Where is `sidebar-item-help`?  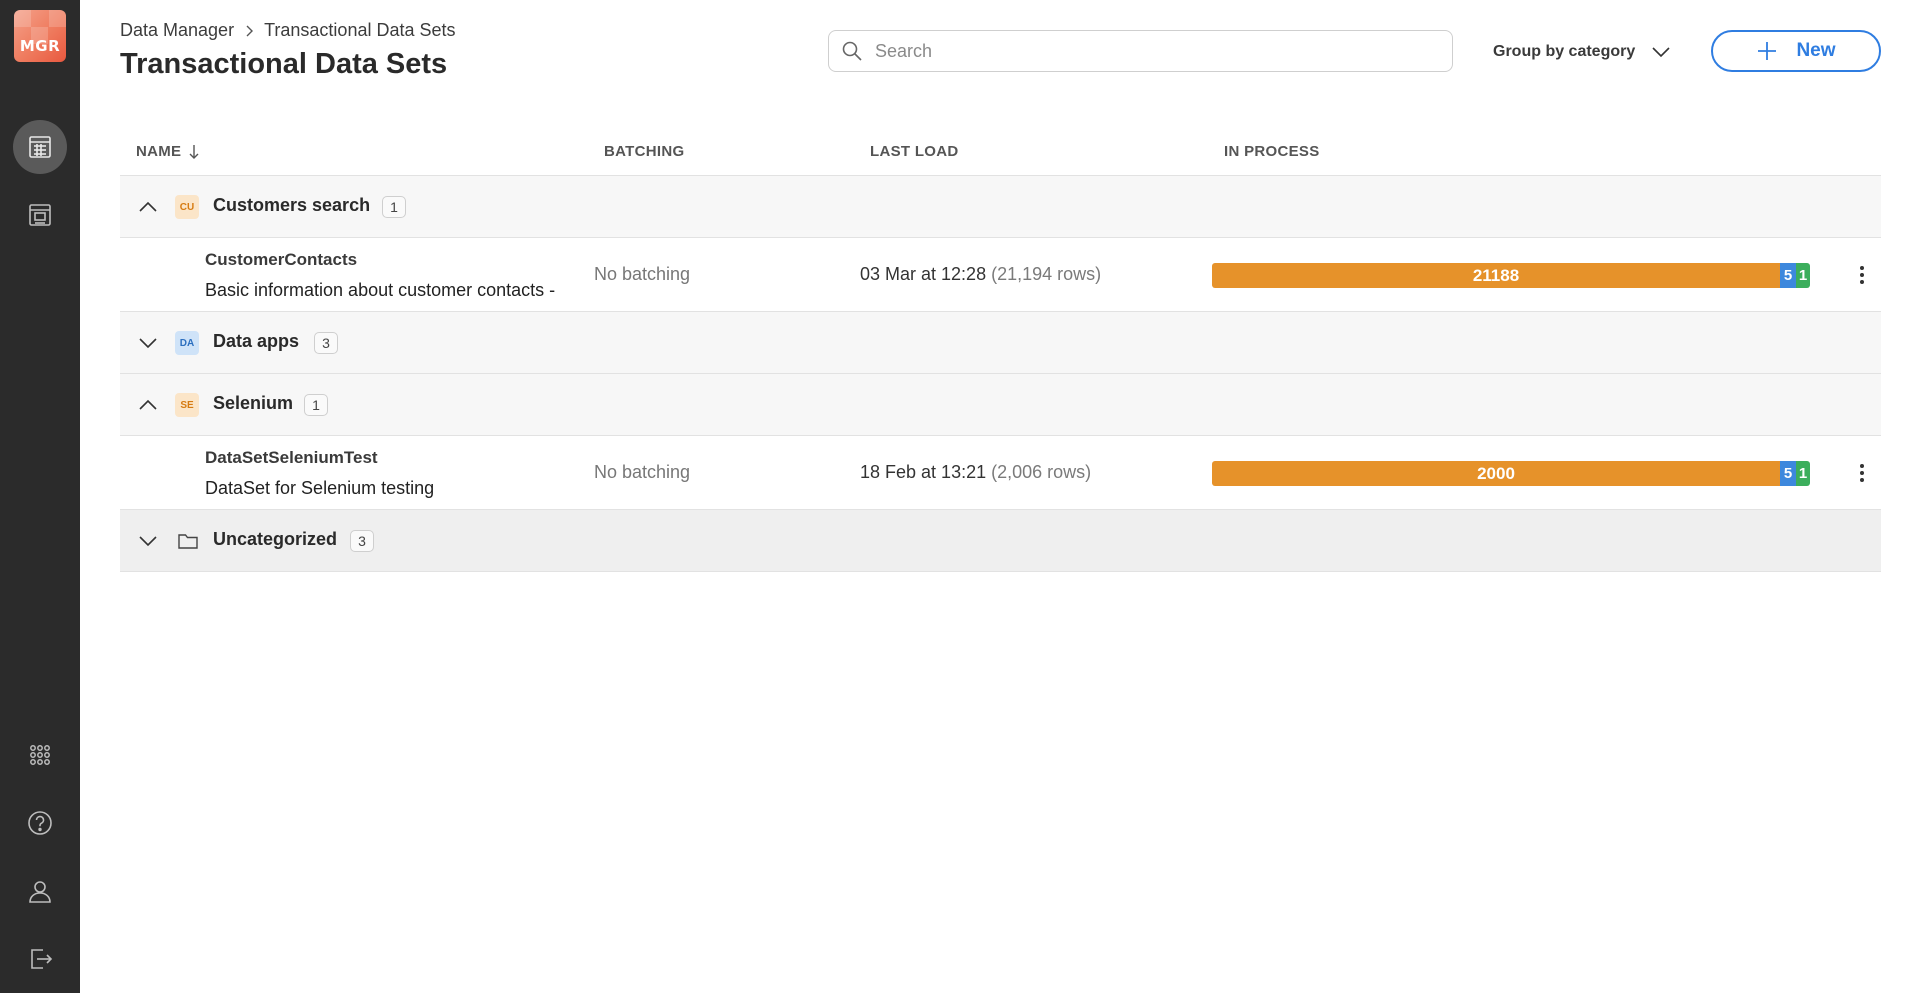
sidebar-item-help is located at coordinates (40, 823).